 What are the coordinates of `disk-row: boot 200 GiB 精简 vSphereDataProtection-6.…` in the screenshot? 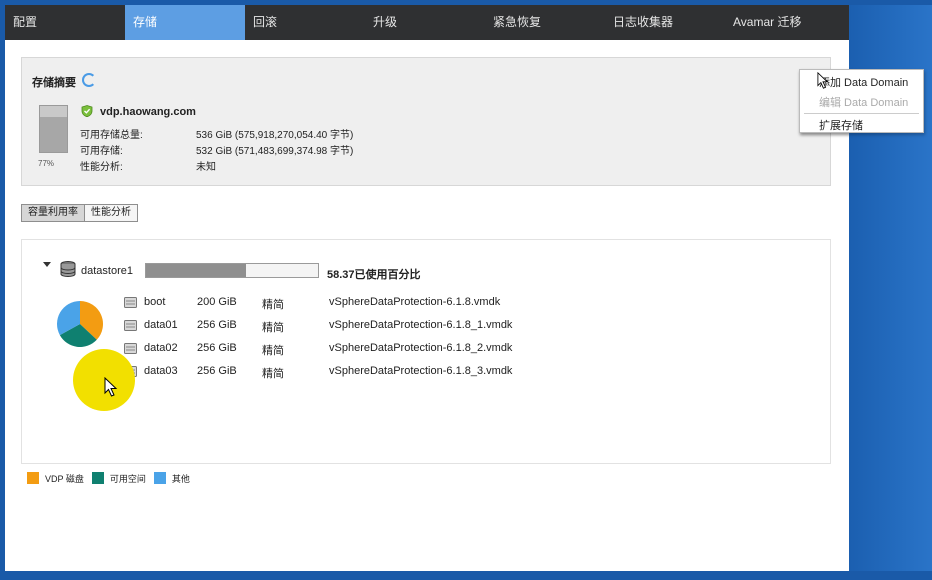 It's located at (427, 304).